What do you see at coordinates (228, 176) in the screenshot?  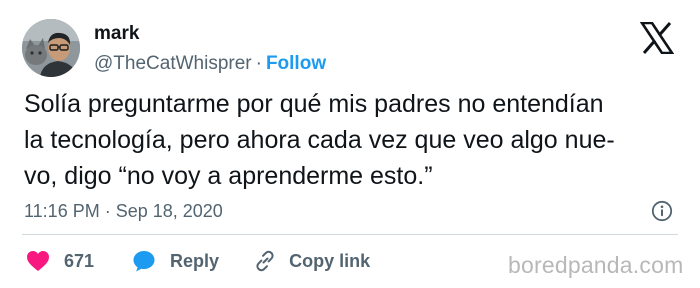 I see `tweet-text-line: vo, digo “no voy a aprenderme esto.”` at bounding box center [228, 176].